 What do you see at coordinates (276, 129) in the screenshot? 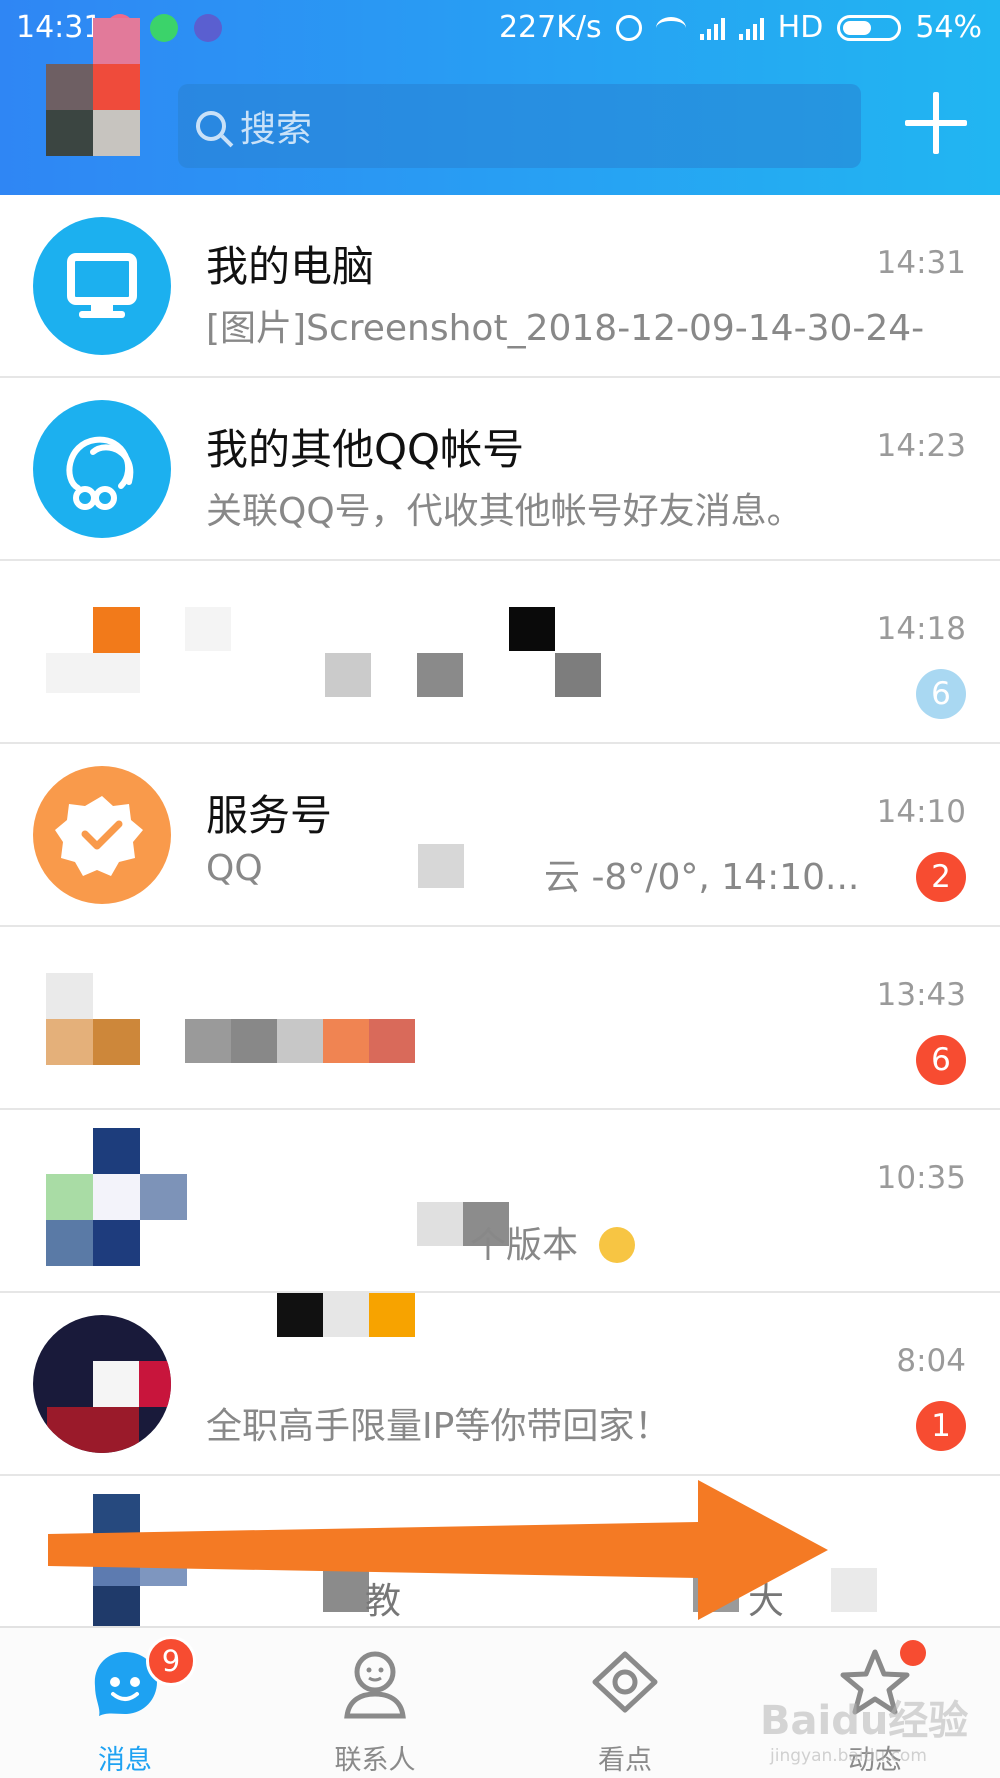
I see `search-placeholder: 搜索` at bounding box center [276, 129].